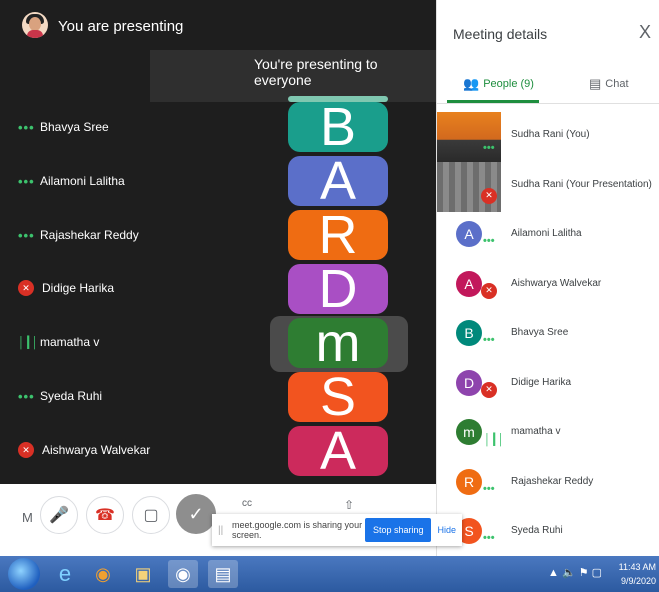 Image resolution: width=659 pixels, height=592 pixels. I want to click on table-row: D ✕ Didige Harika, so click(548, 385).